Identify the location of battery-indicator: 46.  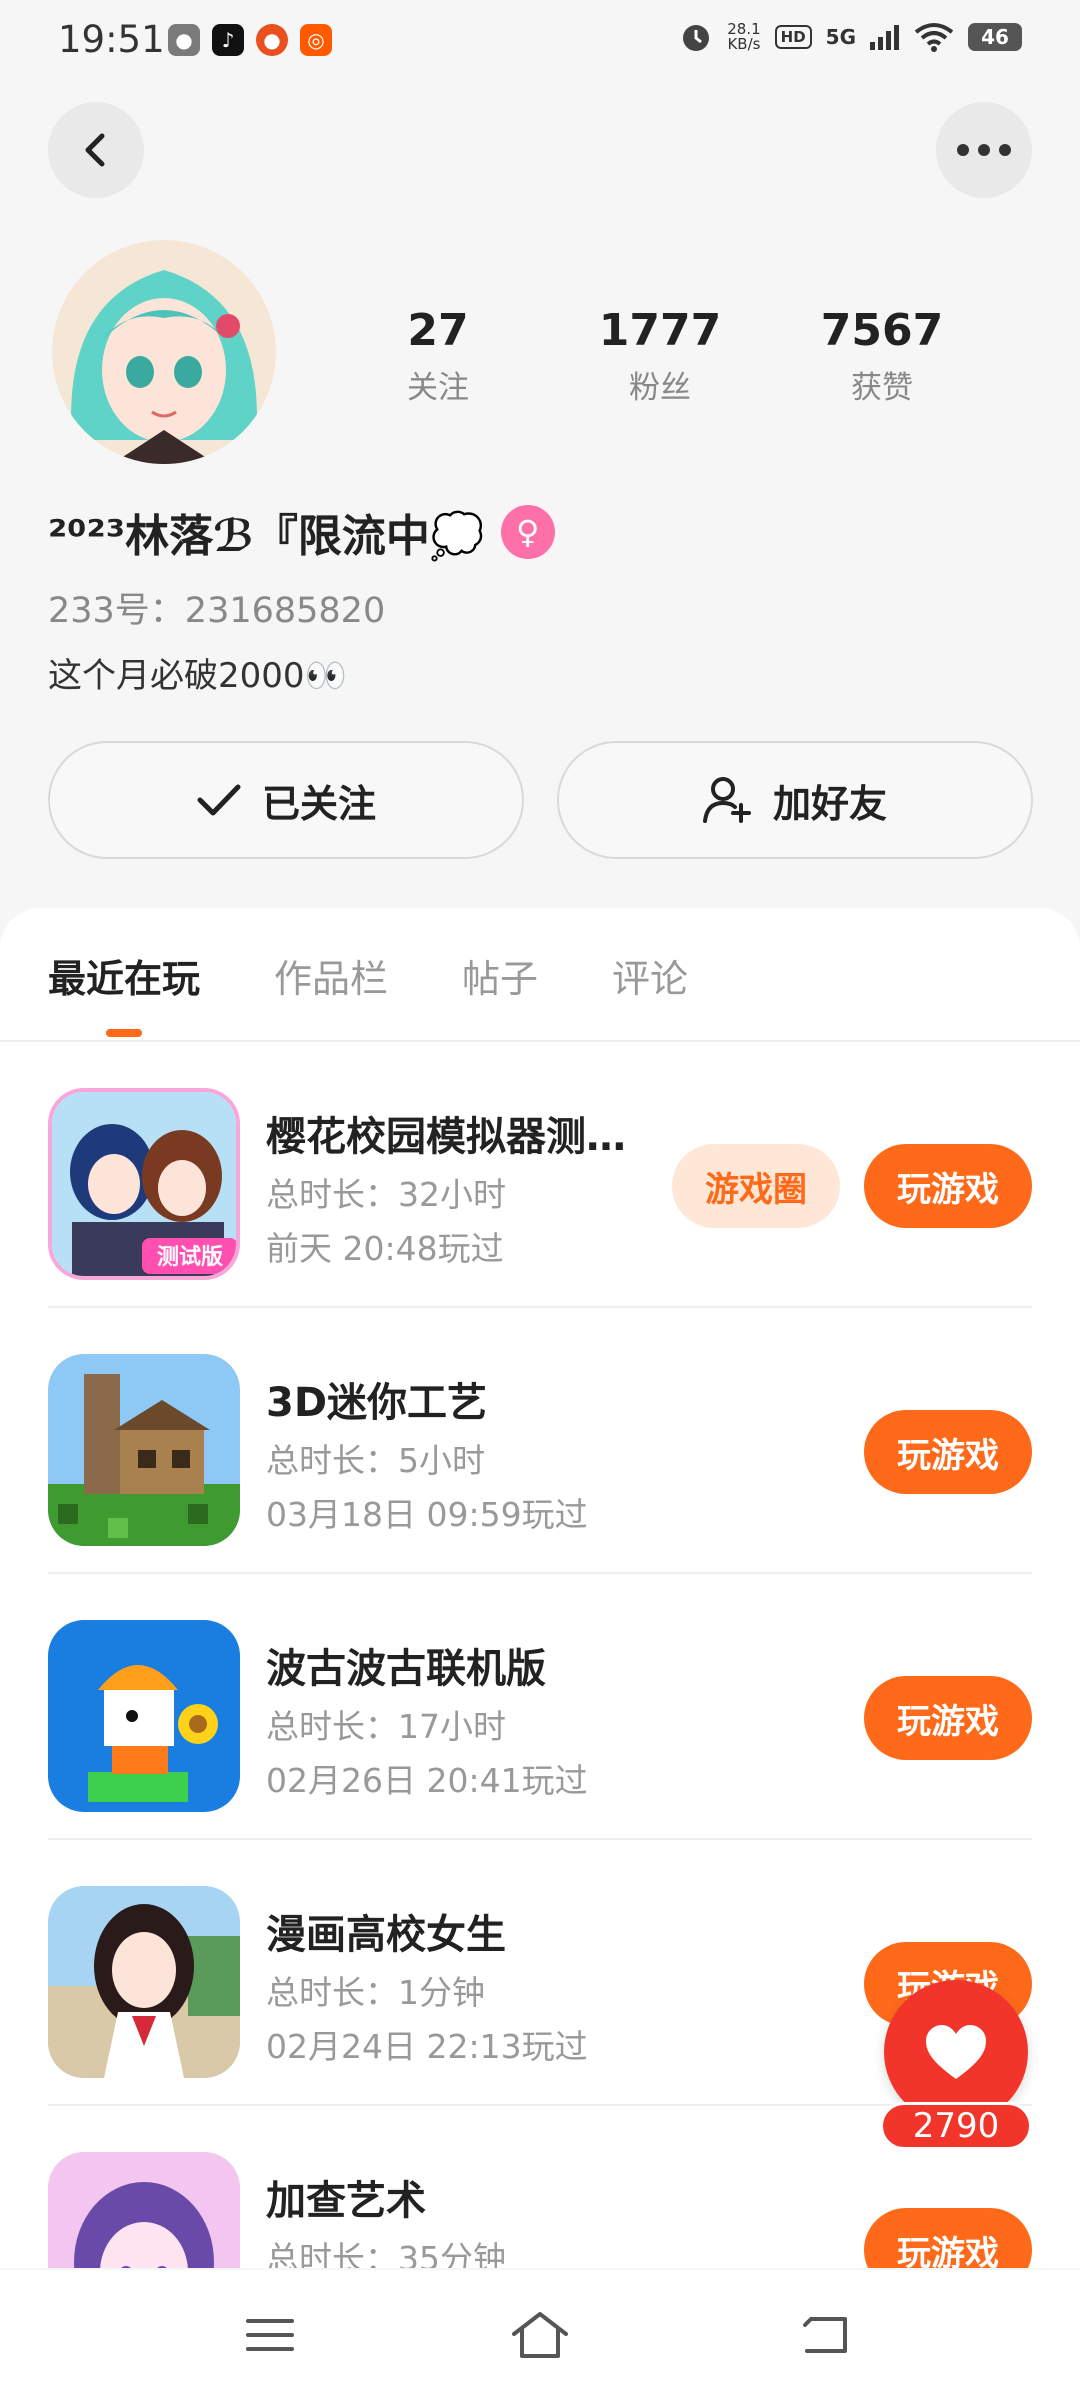
(995, 37).